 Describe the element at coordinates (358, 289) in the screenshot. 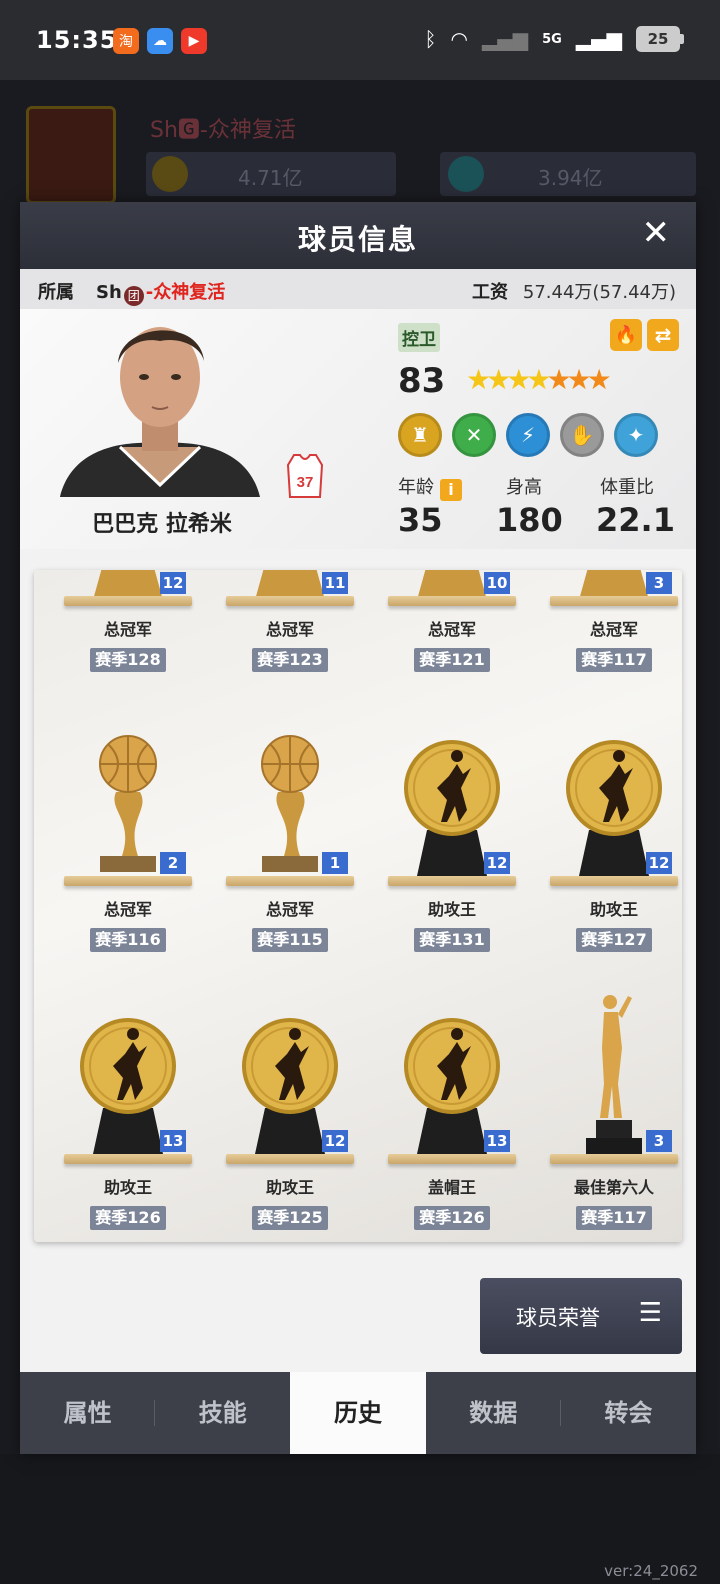

I see `team-wage-bar: 所属 Sh 团 -众神复活 工资 57.44万(57.44万)` at that location.